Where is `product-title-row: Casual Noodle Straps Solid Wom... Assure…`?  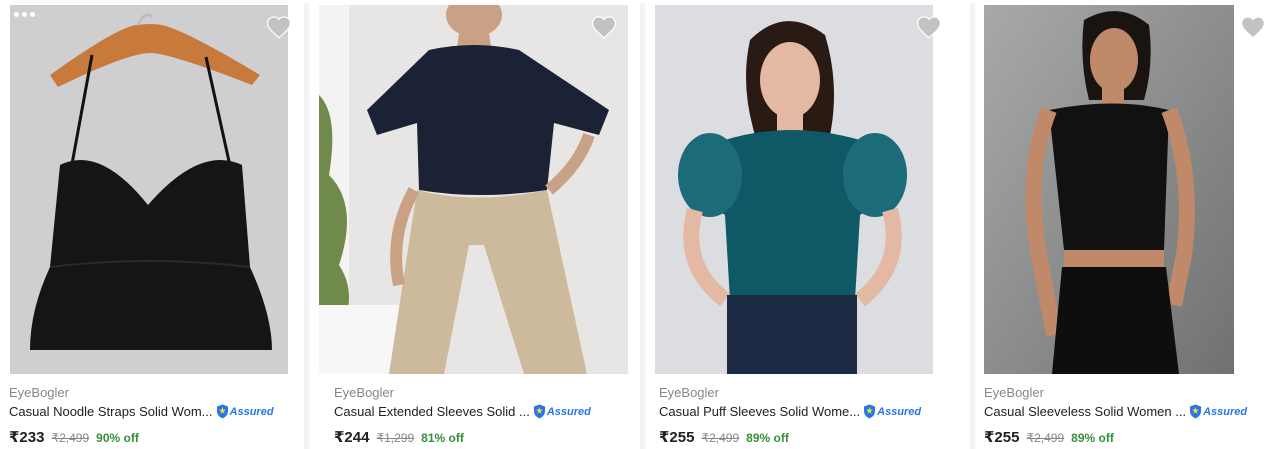 product-title-row: Casual Noodle Straps Solid Wom... Assure… is located at coordinates (141, 411).